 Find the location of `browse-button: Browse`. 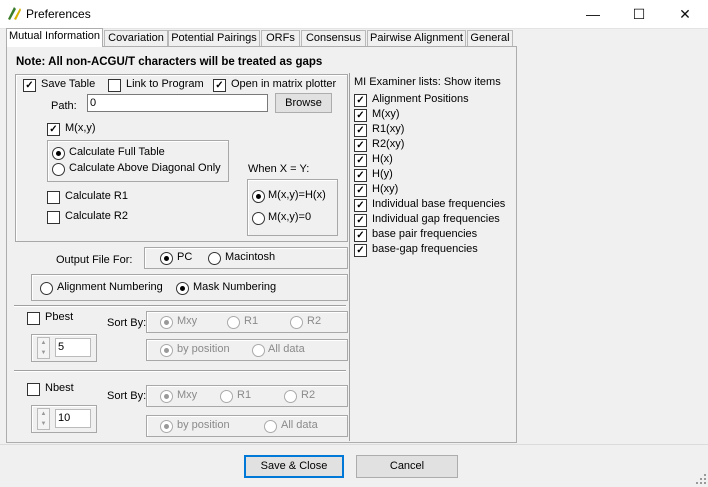

browse-button: Browse is located at coordinates (303, 103).